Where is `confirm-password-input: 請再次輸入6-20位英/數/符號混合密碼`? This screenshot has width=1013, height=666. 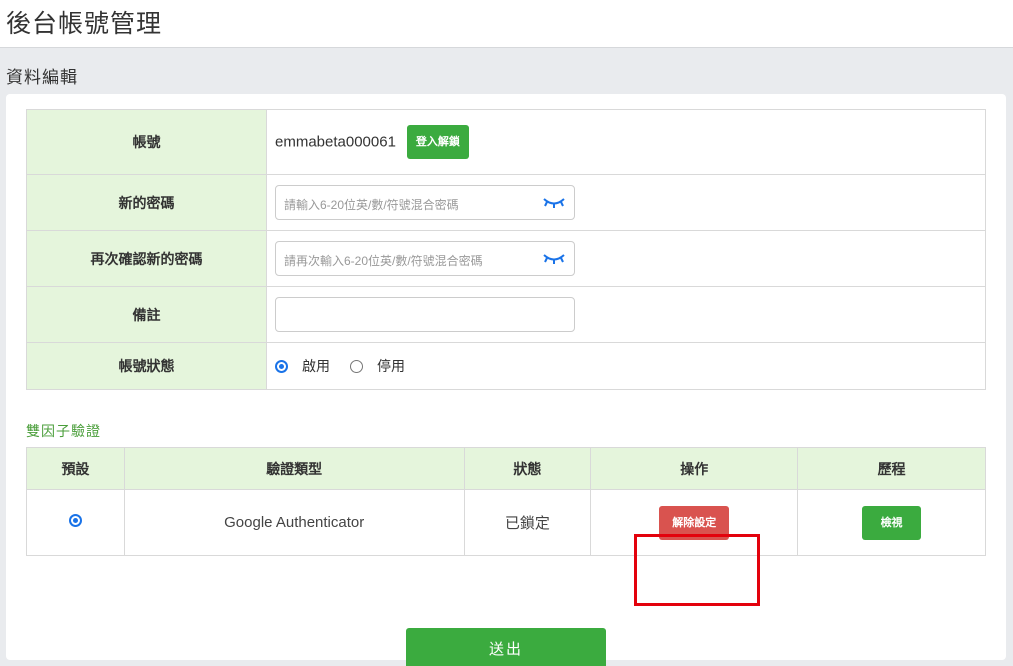 confirm-password-input: 請再次輸入6-20位英/數/符號混合密碼 is located at coordinates (425, 258).